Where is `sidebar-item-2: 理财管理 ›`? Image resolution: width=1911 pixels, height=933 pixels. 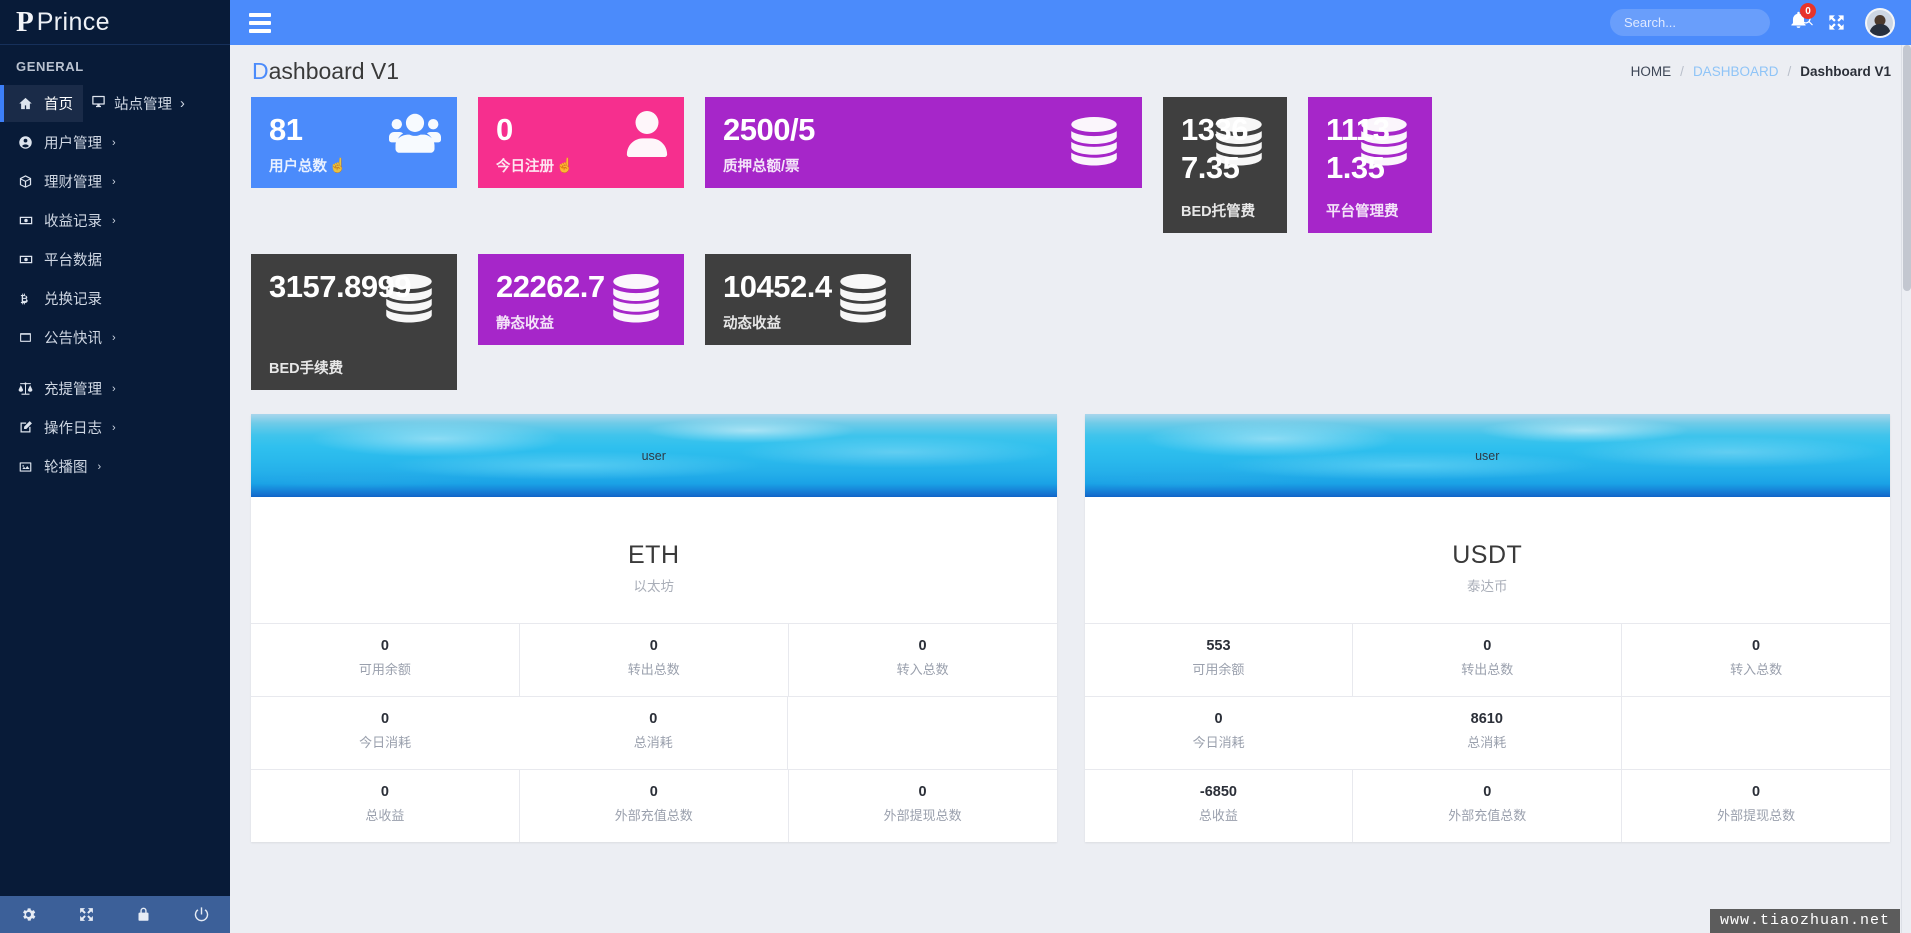 sidebar-item-2: 理财管理 › is located at coordinates (63, 181).